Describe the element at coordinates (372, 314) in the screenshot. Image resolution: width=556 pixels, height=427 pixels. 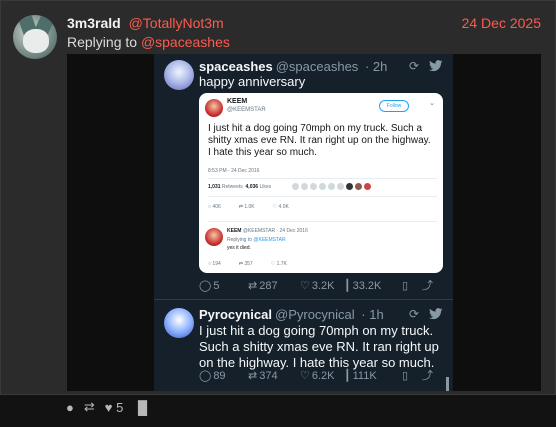
I see `tweet-age: · 1h` at that location.